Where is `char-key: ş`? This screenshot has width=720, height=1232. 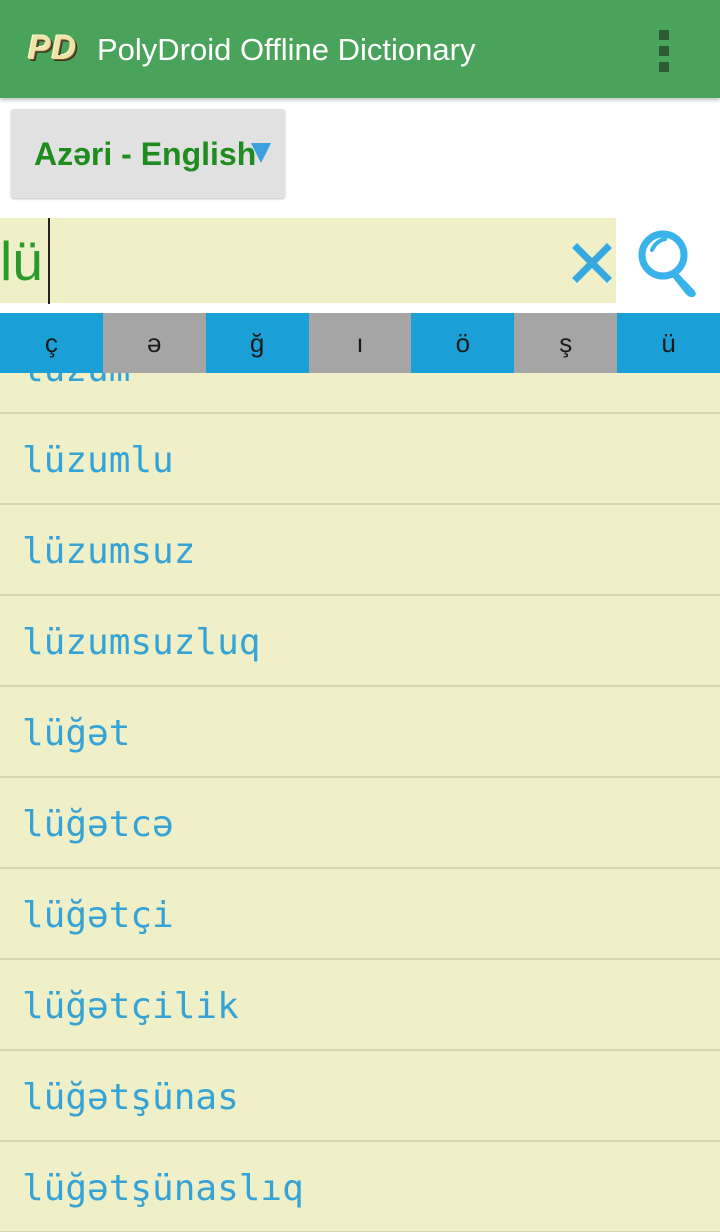 char-key: ş is located at coordinates (566, 343).